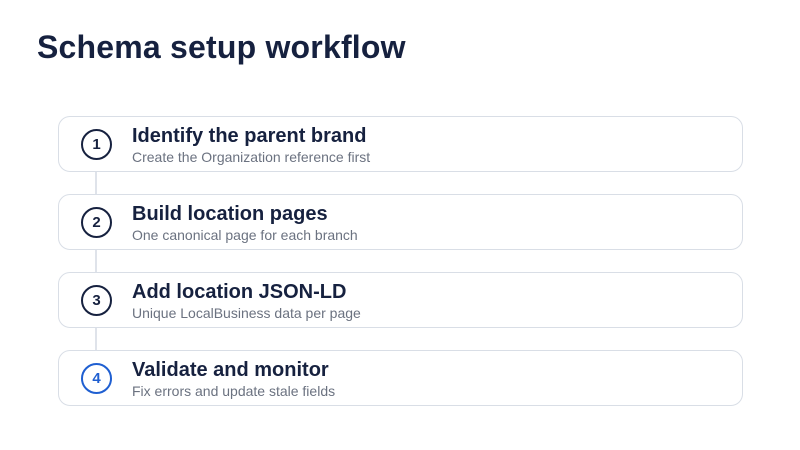 Image resolution: width=800 pixels, height=450 pixels. Describe the element at coordinates (230, 370) in the screenshot. I see `step-title: Validate and monitor` at that location.